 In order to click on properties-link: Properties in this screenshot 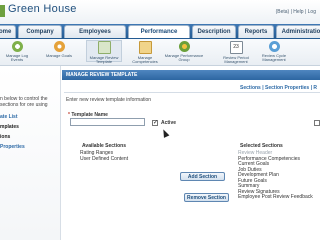, I will do `click(12, 147)`.